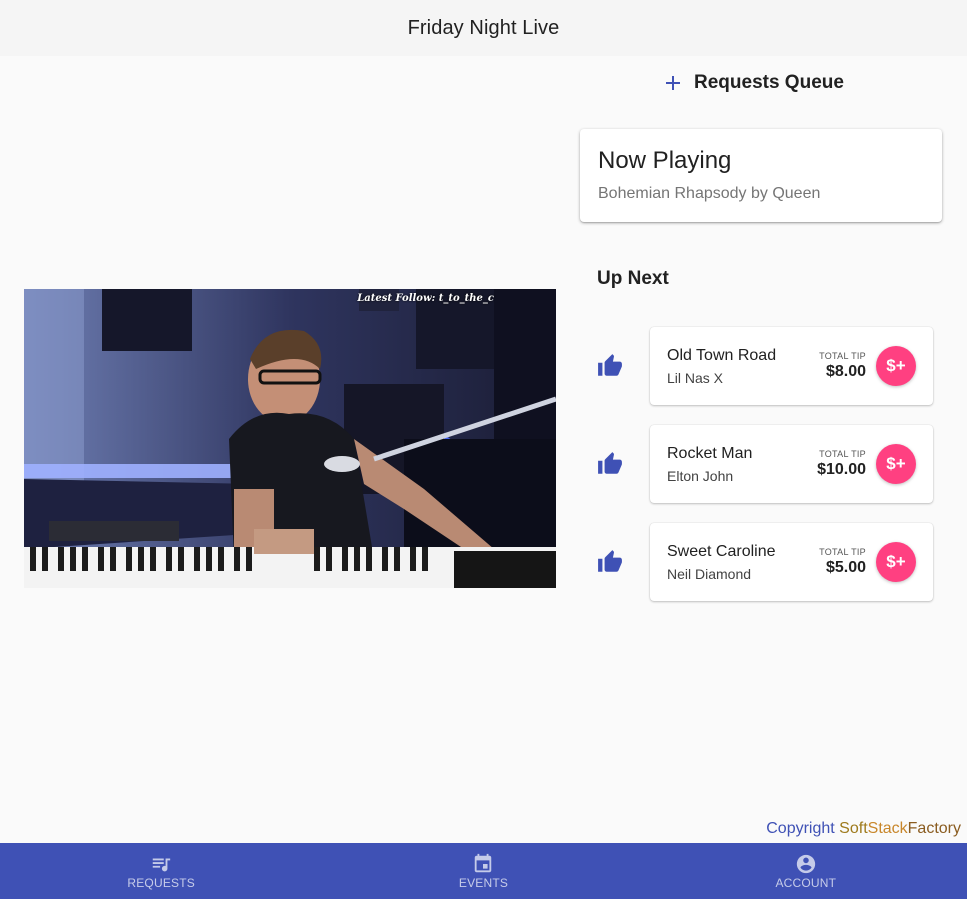 The image size is (967, 899). What do you see at coordinates (710, 453) in the screenshot?
I see `request-song: Rocket Man` at bounding box center [710, 453].